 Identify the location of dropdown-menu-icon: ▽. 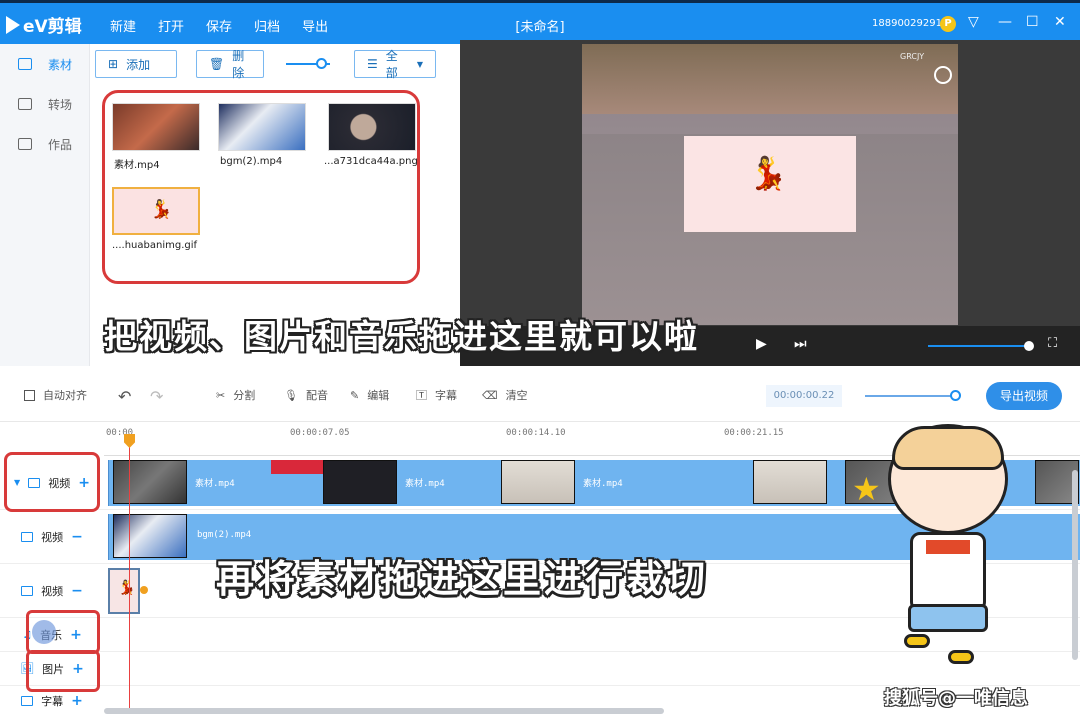
(973, 22).